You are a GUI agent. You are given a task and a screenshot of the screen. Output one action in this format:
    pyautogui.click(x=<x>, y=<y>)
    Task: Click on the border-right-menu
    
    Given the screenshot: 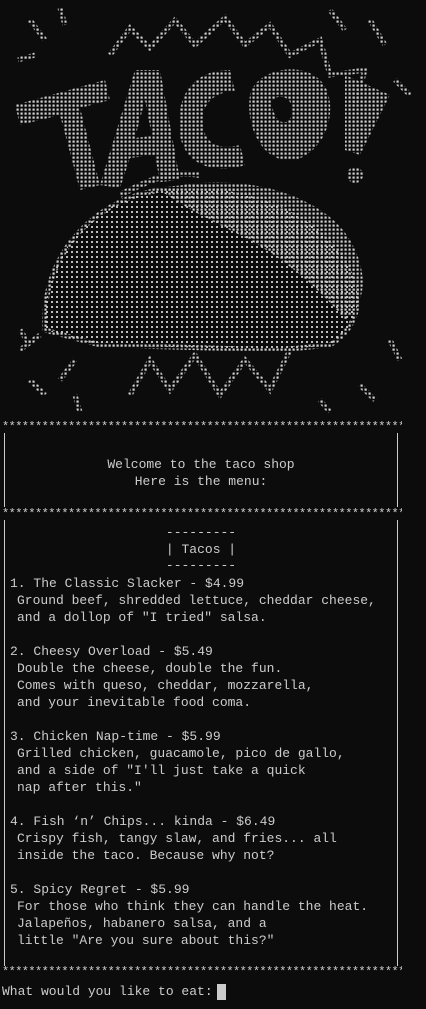 What is the action you would take?
    pyautogui.click(x=397, y=743)
    